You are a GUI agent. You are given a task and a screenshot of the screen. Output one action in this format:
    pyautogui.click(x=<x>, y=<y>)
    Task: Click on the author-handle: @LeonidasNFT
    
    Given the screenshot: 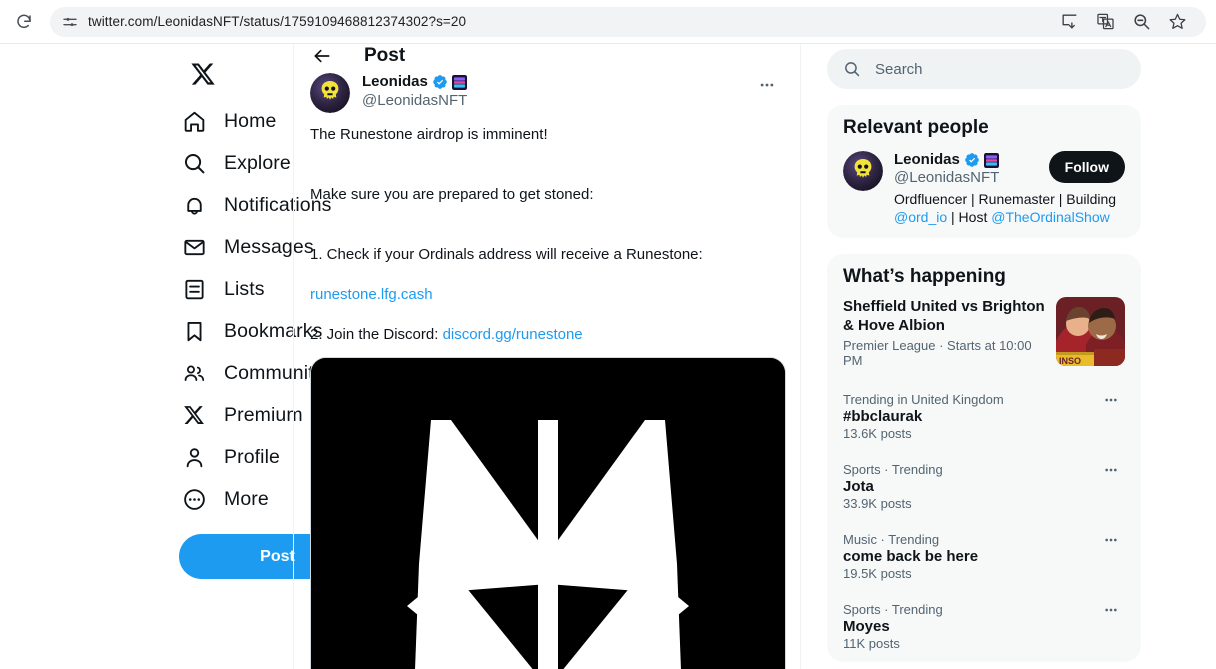 What is the action you would take?
    pyautogui.click(x=415, y=100)
    